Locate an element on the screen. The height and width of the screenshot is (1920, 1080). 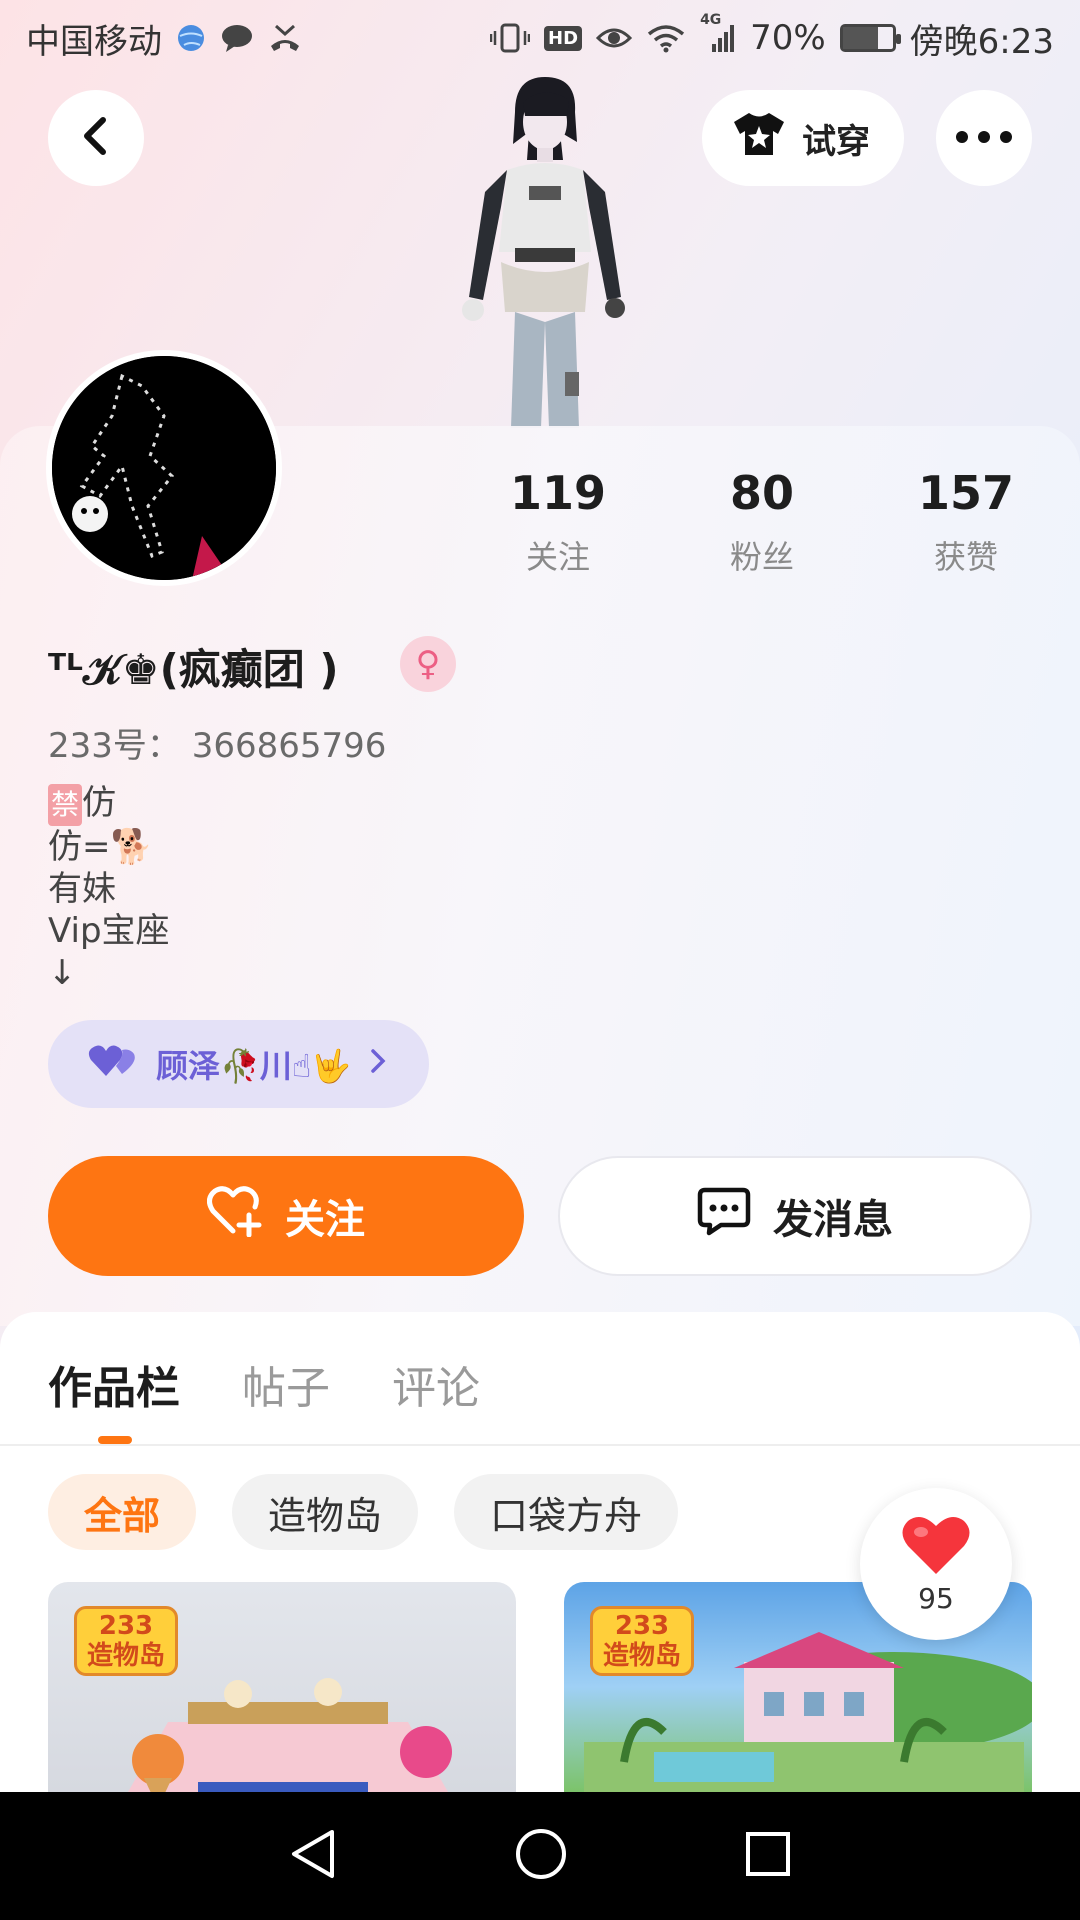
heart-icon is located at coordinates (936, 1547).